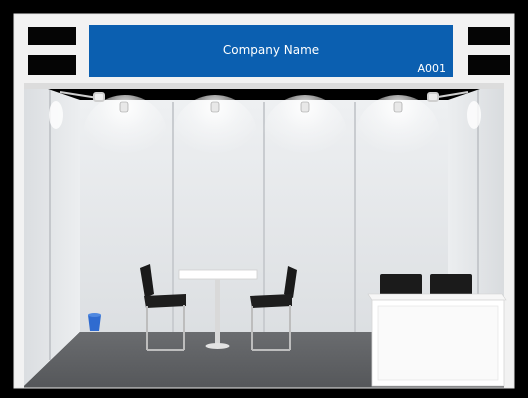 The image size is (528, 398). Describe the element at coordinates (437, 340) in the screenshot. I see `reception-desk` at that location.